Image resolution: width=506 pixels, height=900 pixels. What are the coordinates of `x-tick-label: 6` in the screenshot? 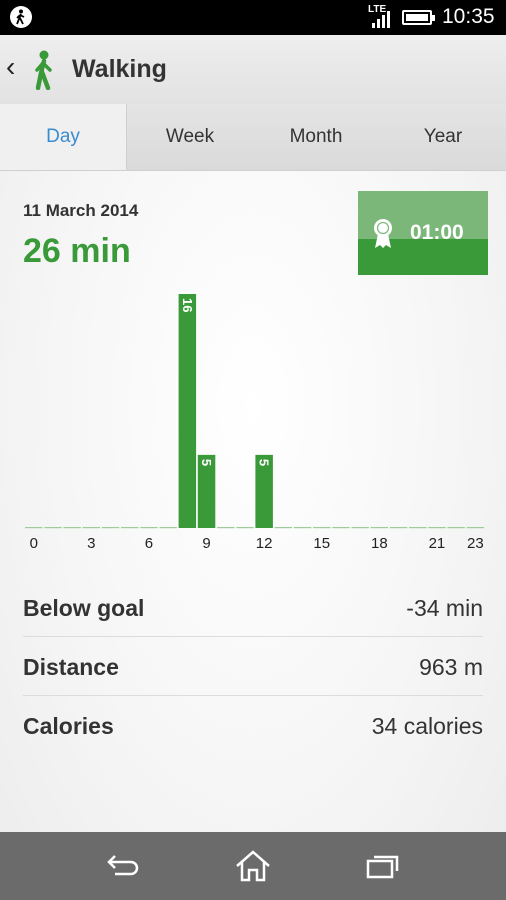 It's located at (149, 543).